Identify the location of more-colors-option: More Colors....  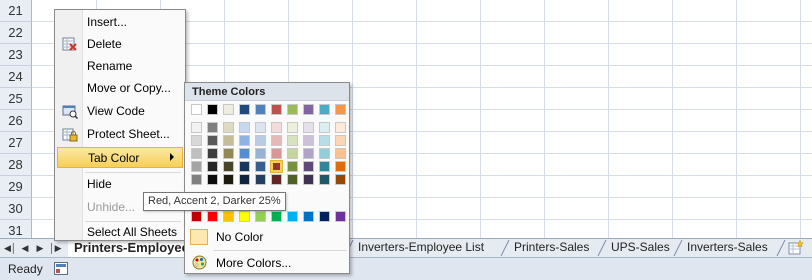
(266, 263).